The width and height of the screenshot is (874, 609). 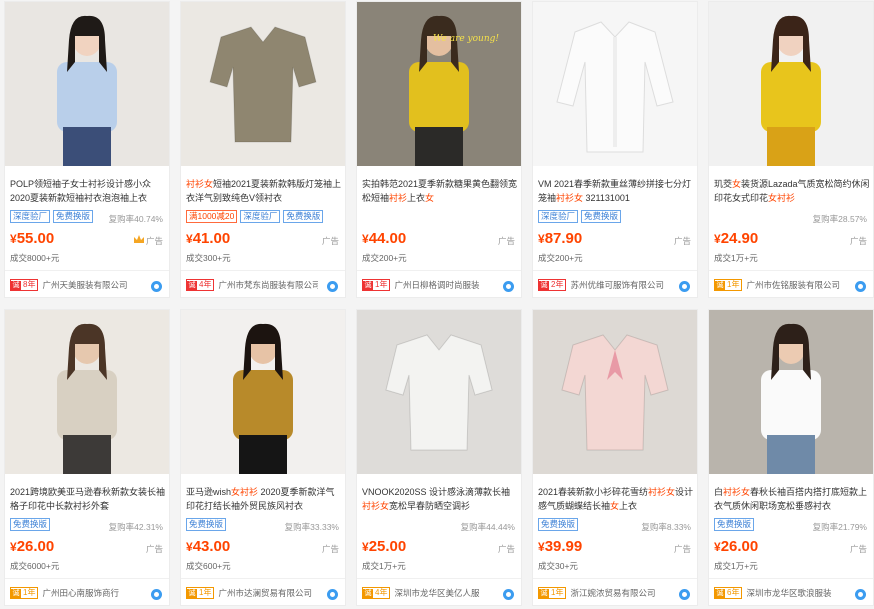 I want to click on shop-row: 诚 6年 深圳市龙华区歌浪服装, so click(x=793, y=594).